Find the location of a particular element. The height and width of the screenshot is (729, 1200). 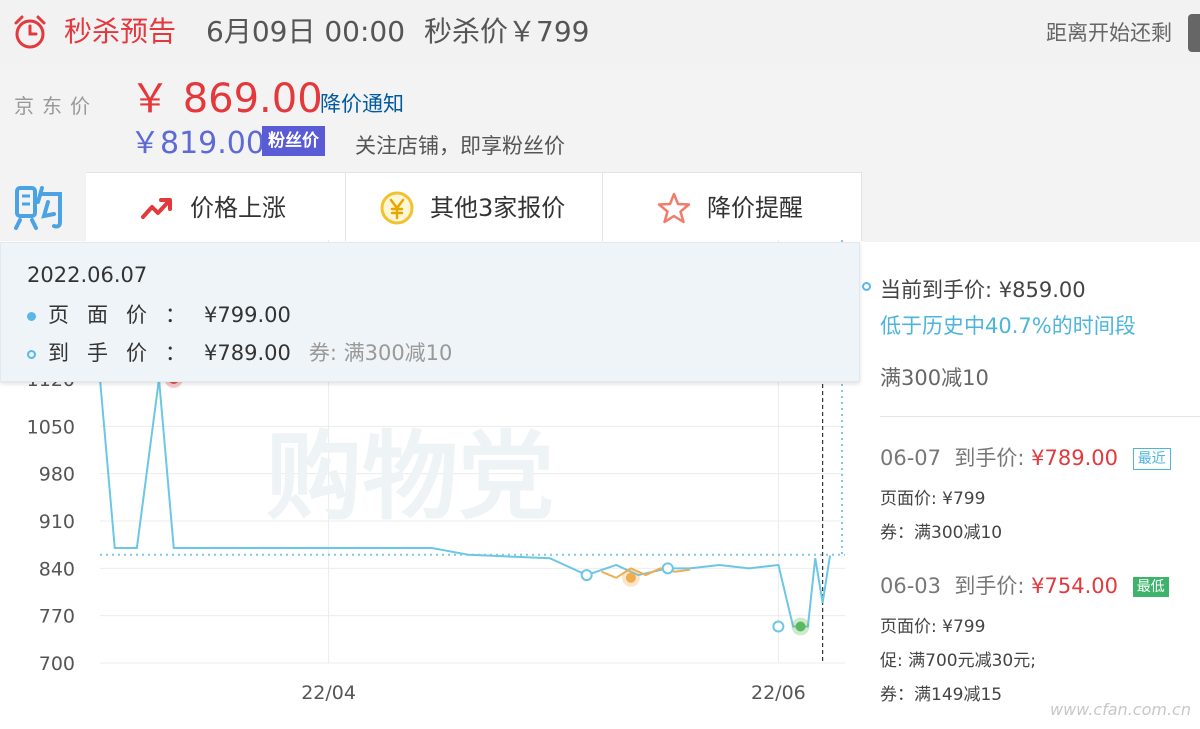

fans-price-badge: 粉丝价 is located at coordinates (293, 141).